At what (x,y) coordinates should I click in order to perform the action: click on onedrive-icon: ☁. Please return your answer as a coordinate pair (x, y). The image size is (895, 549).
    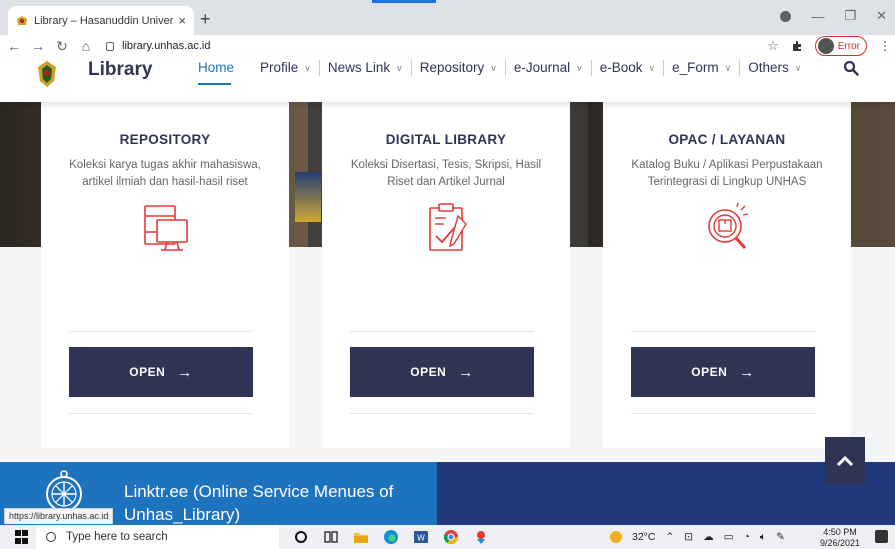
    Looking at the image, I should click on (708, 537).